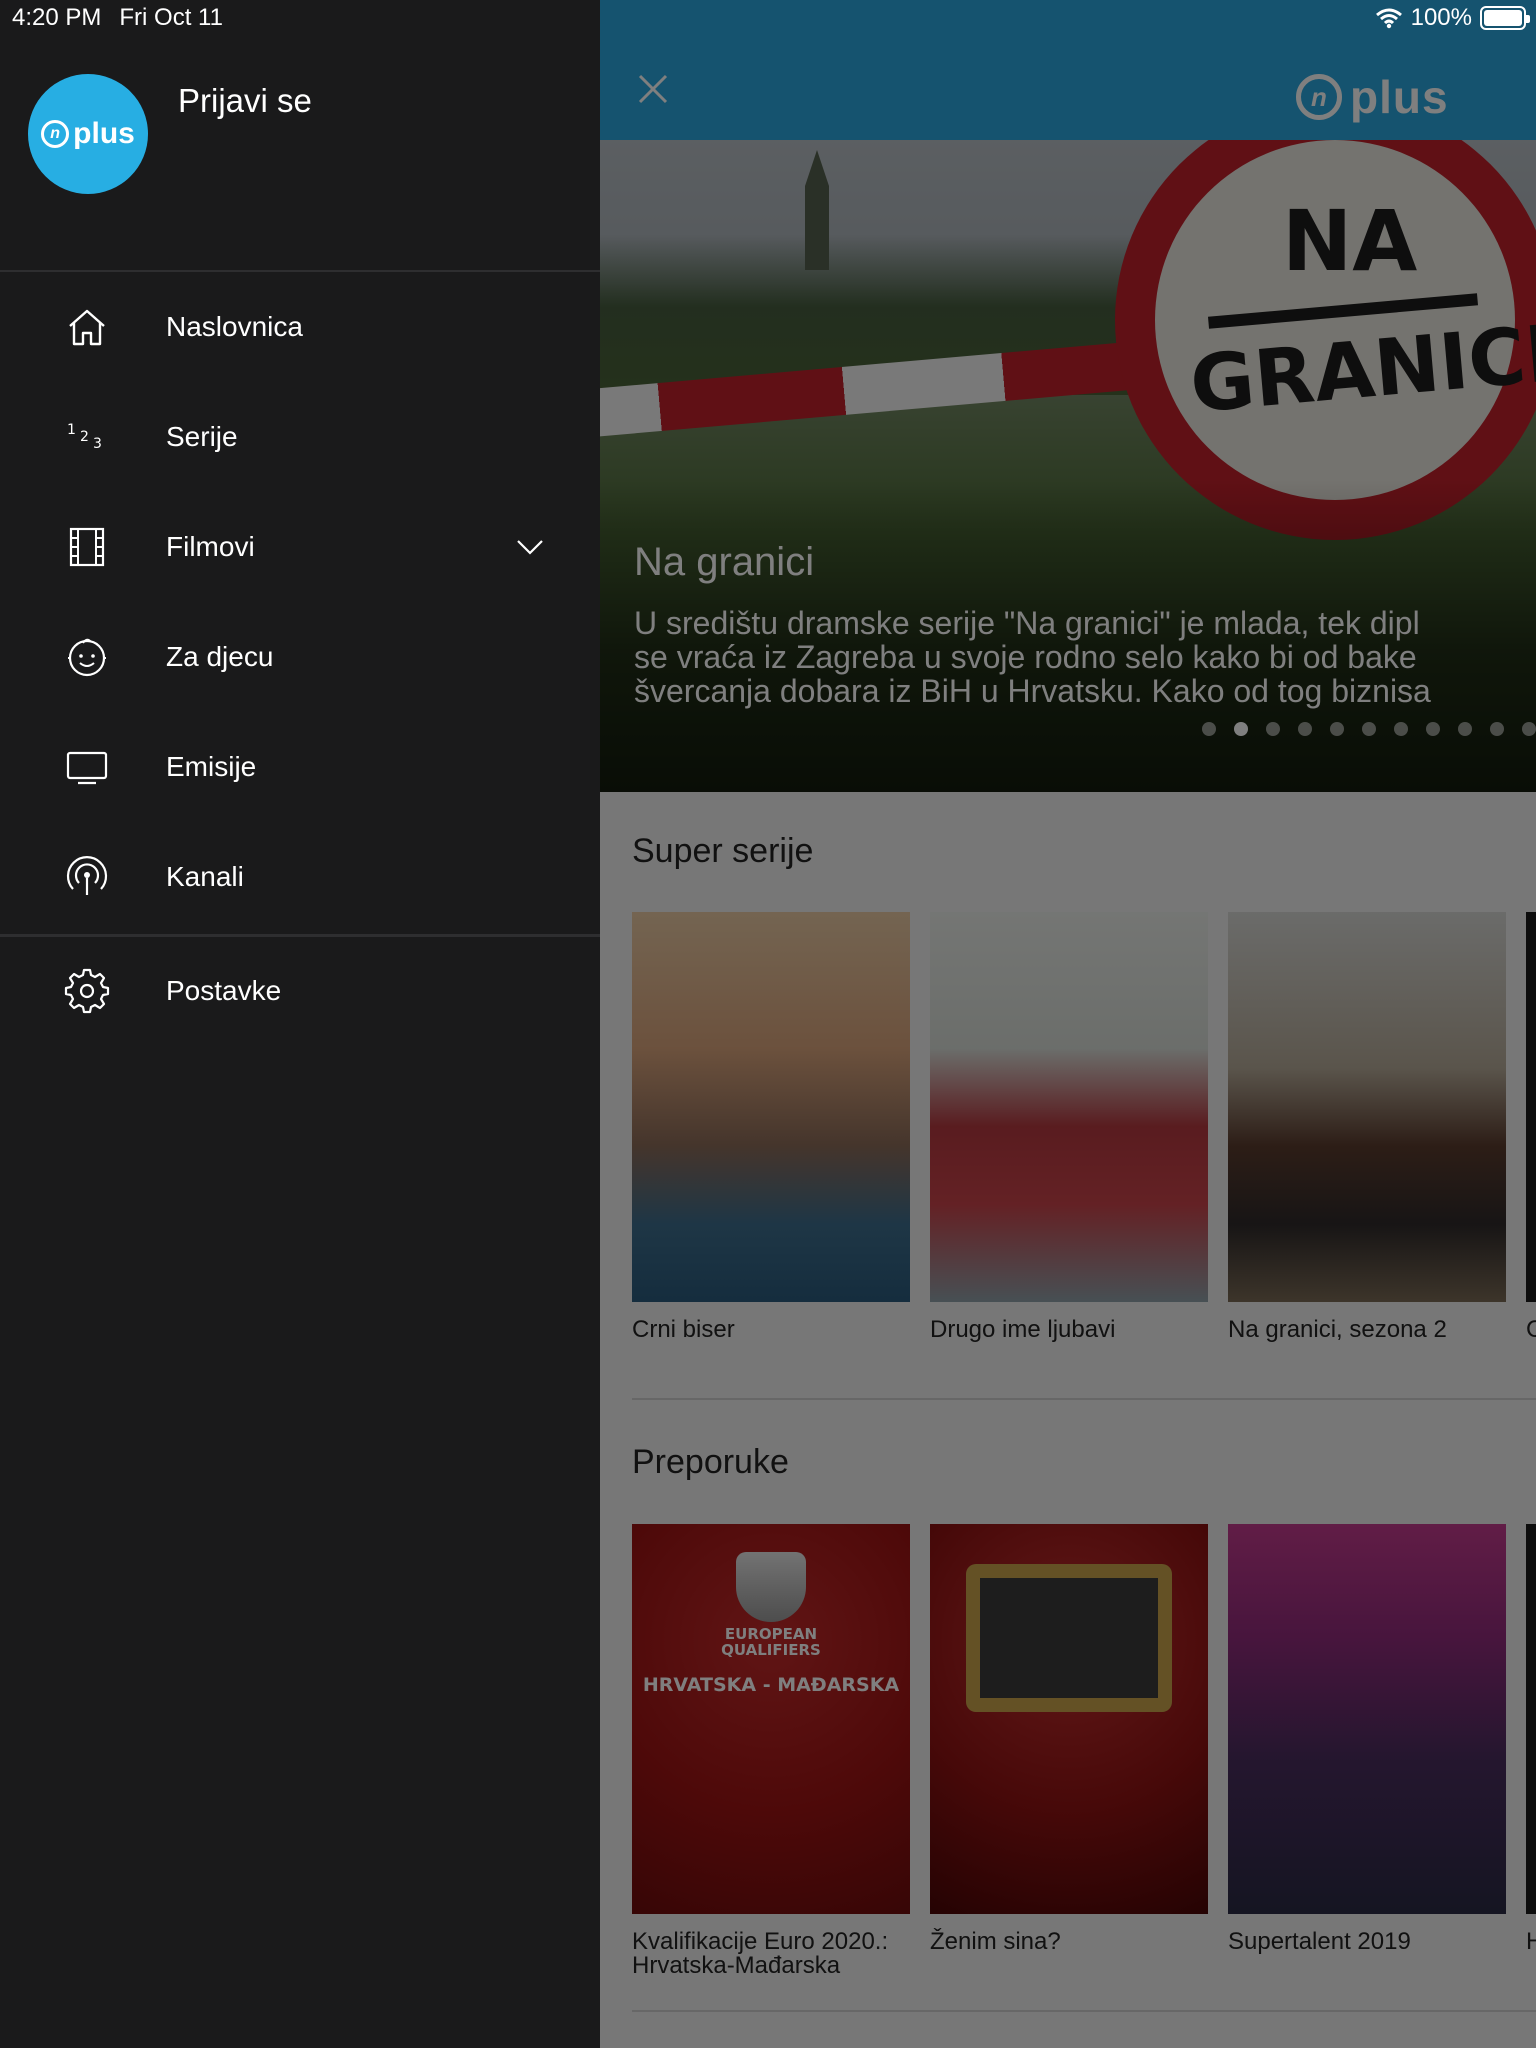 The image size is (1536, 2048). What do you see at coordinates (300, 657) in the screenshot?
I see `menu-item-za-djecu: Za djecu` at bounding box center [300, 657].